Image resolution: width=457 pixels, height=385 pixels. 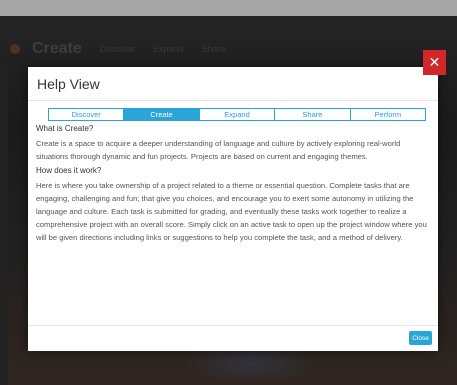 What do you see at coordinates (162, 114) in the screenshot?
I see `tab-create: Create` at bounding box center [162, 114].